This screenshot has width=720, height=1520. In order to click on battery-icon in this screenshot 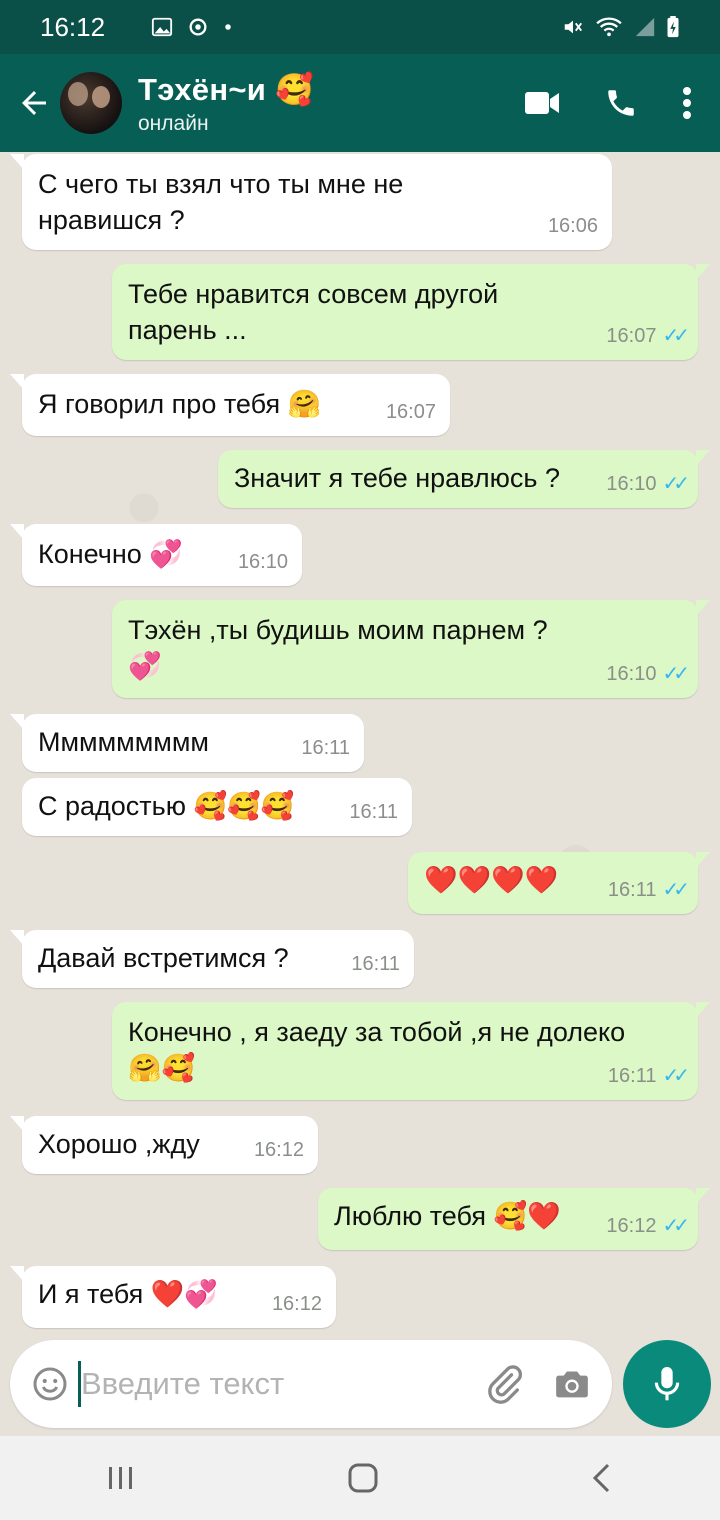, I will do `click(673, 27)`.